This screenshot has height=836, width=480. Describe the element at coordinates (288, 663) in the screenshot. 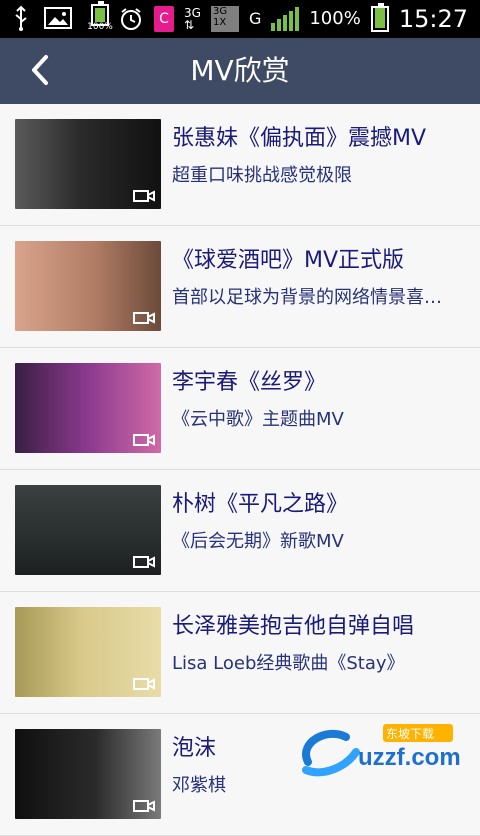

I see `mv-subtitle: Lisa Loeb经典歌曲《Stay》` at that location.